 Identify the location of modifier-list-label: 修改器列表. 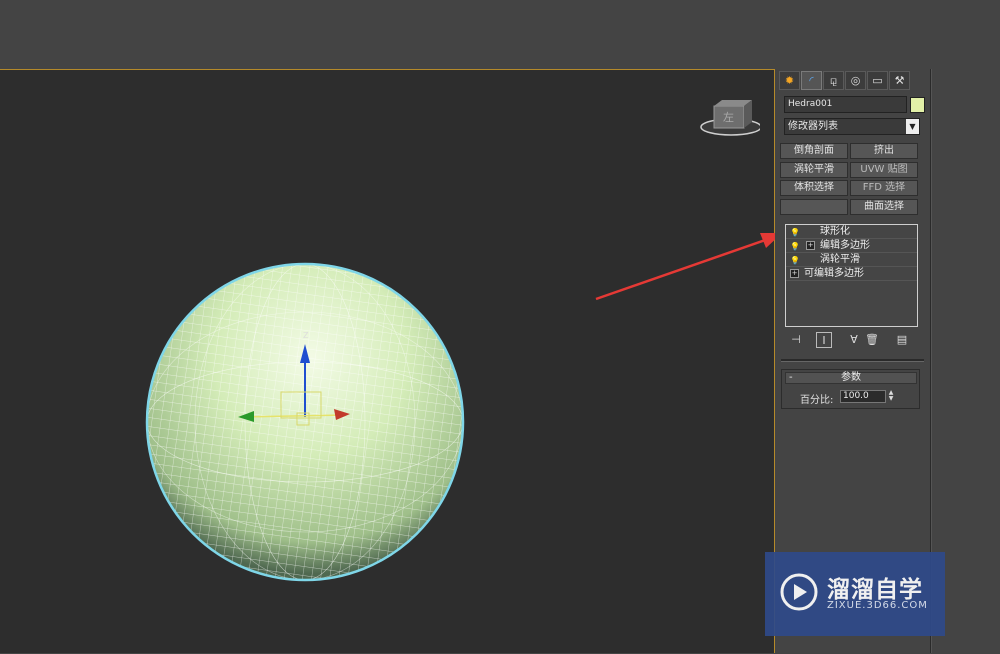
(813, 126).